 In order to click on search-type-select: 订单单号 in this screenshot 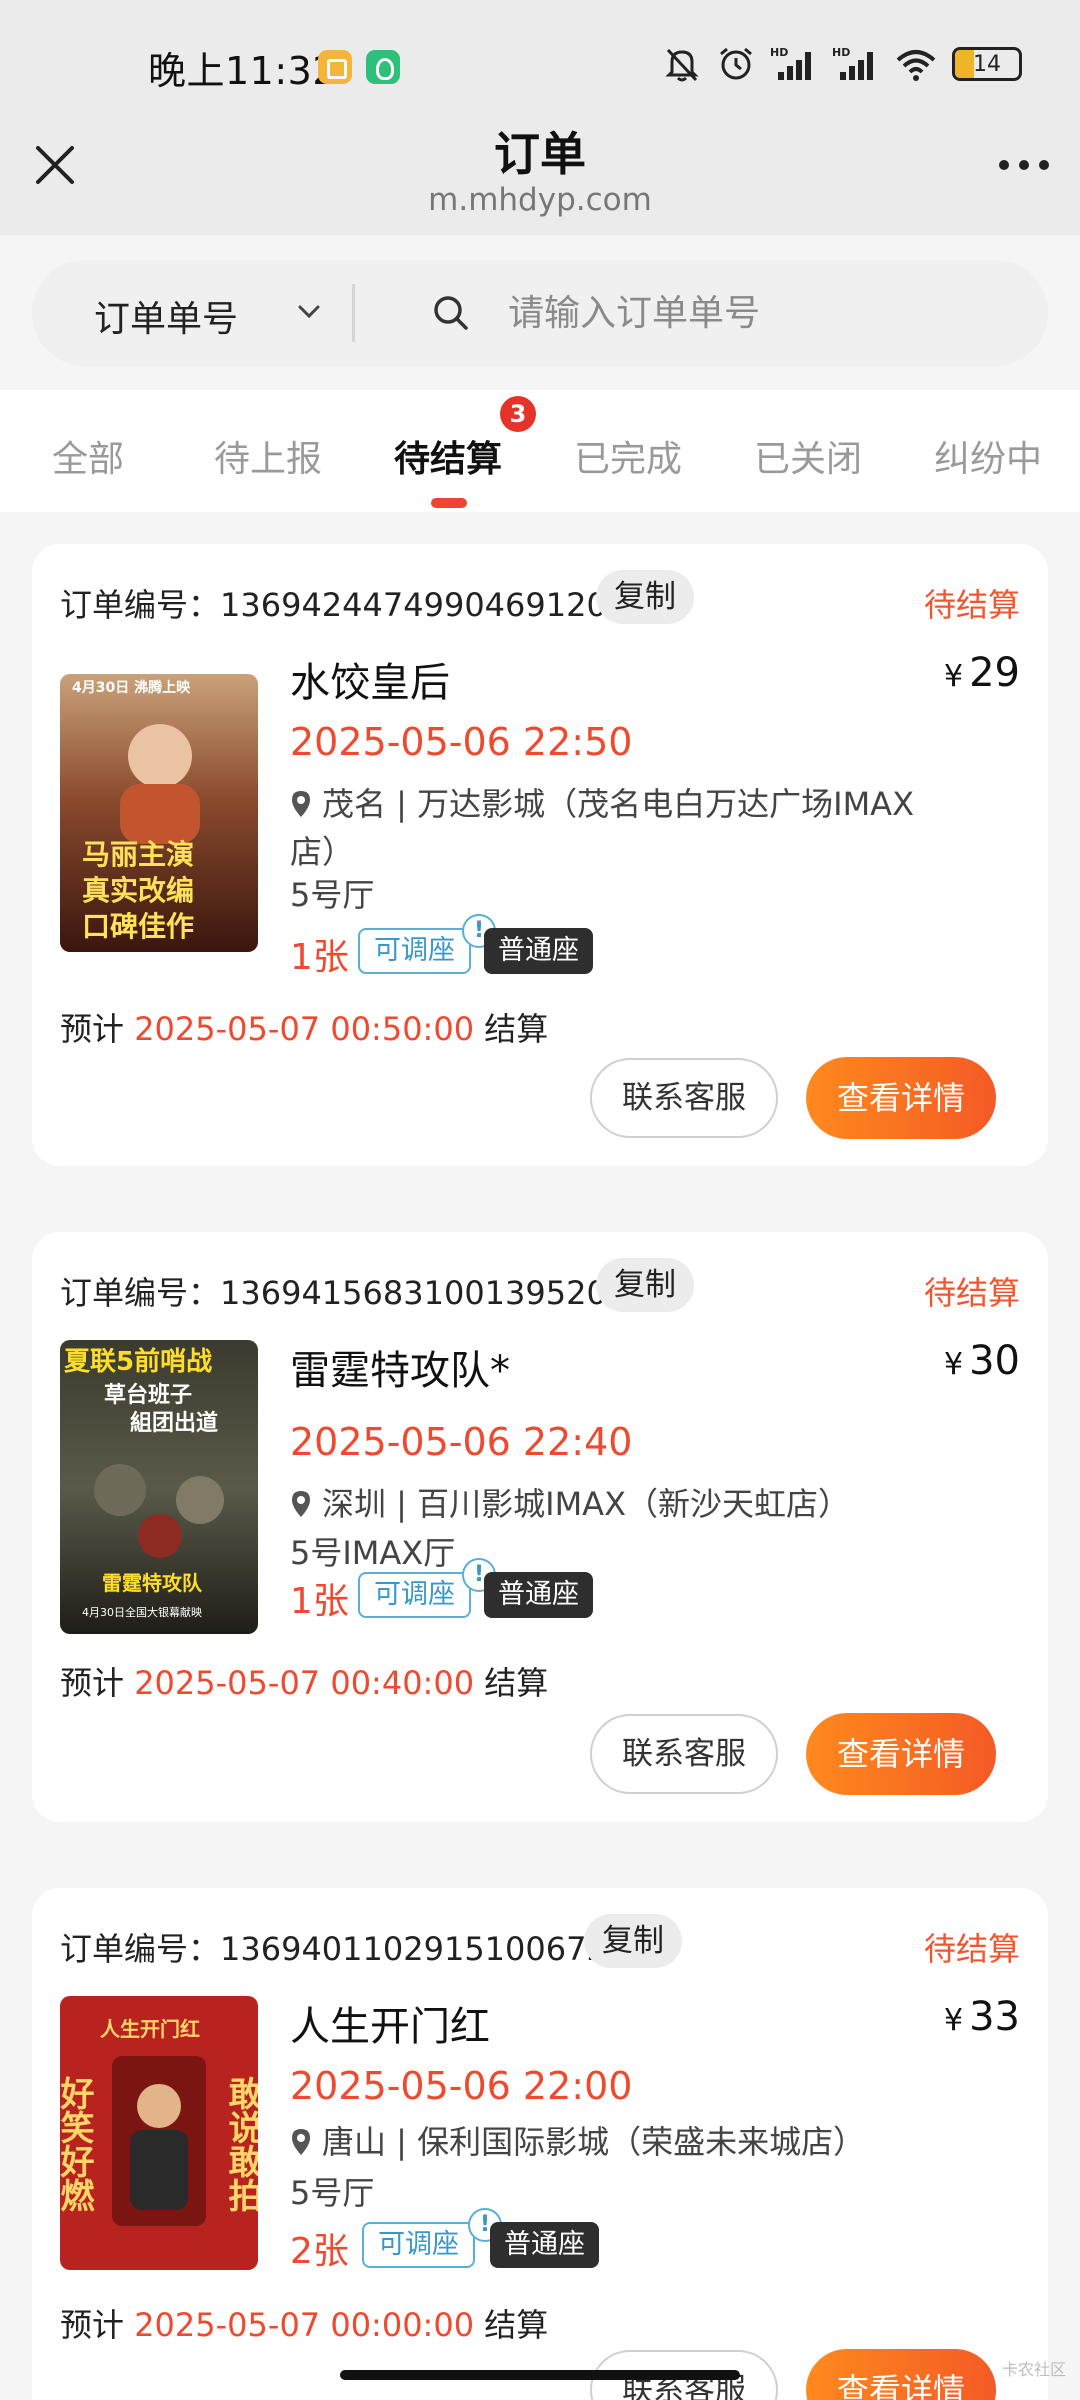, I will do `click(166, 316)`.